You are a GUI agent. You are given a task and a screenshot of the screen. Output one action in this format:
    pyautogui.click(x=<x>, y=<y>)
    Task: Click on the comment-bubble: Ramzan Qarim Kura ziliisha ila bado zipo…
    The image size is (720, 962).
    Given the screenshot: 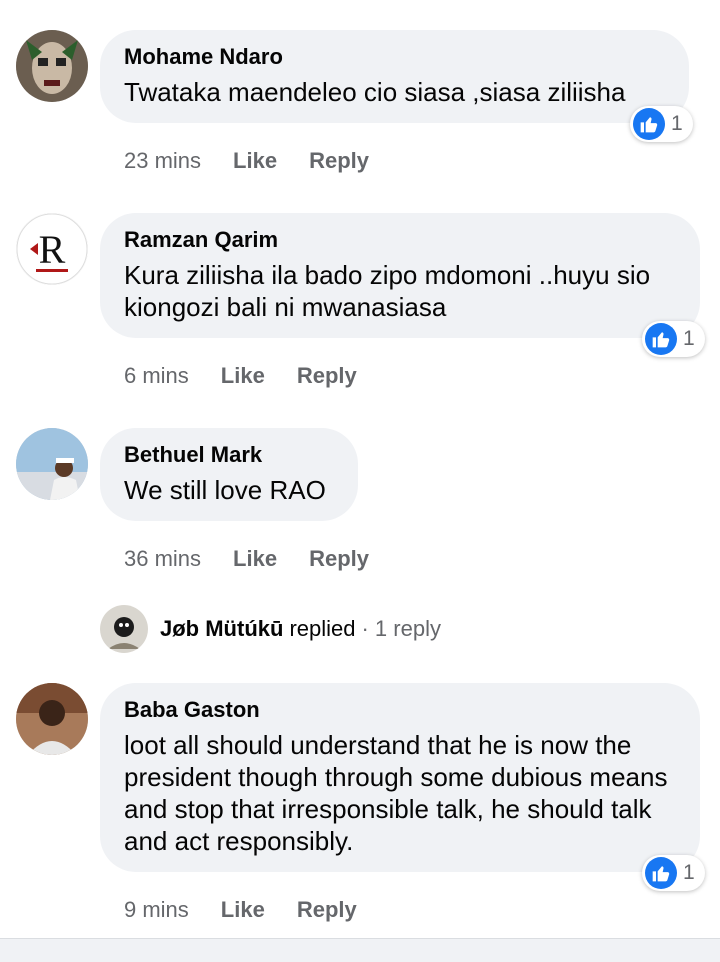 What is the action you would take?
    pyautogui.click(x=400, y=275)
    